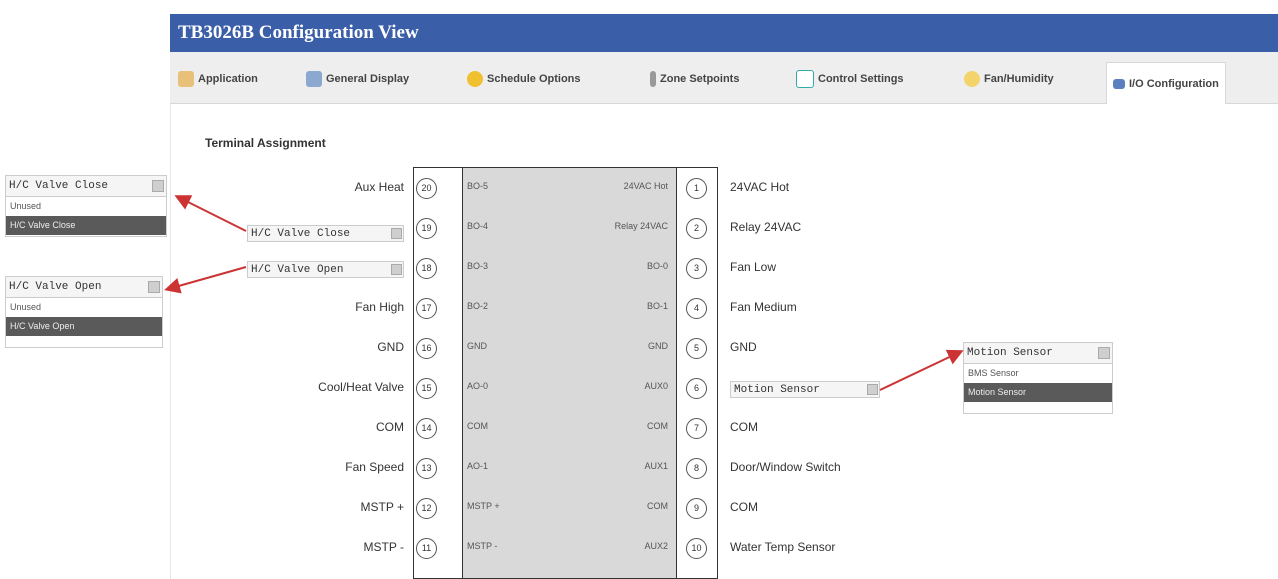  Describe the element at coordinates (766, 227) in the screenshot. I see `right-terminal-label: Relay 24VAC` at that location.